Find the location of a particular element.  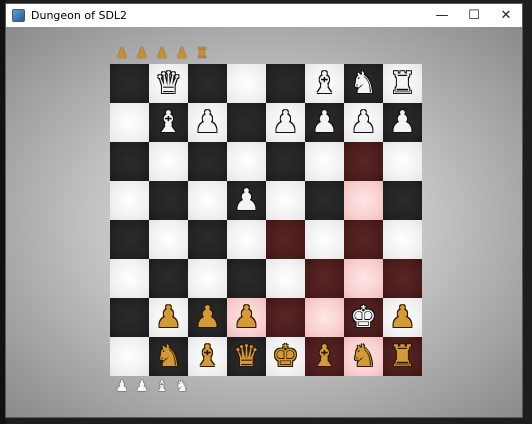

square-f8: ♝ is located at coordinates (324, 83).